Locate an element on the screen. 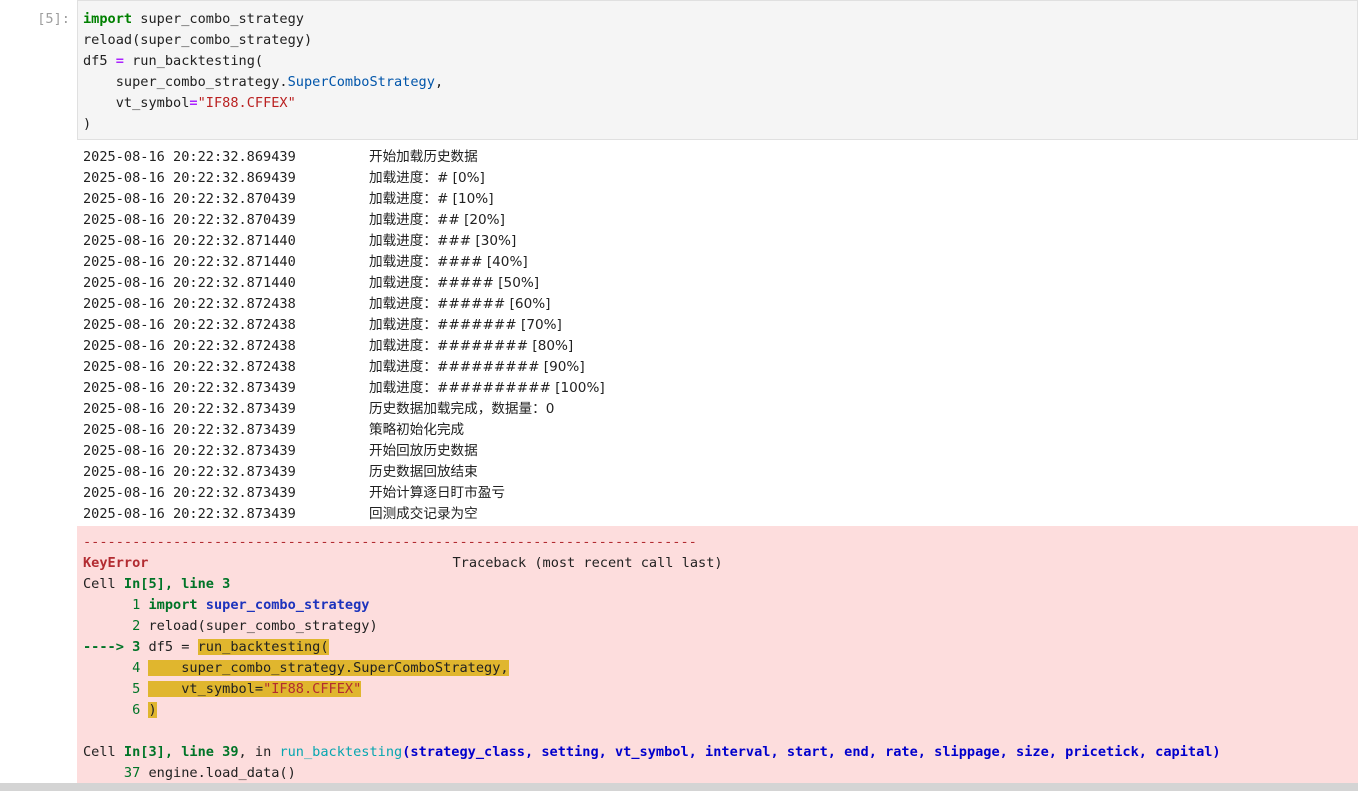 The height and width of the screenshot is (791, 1358). code-text: engine.load_data() is located at coordinates (222, 773).